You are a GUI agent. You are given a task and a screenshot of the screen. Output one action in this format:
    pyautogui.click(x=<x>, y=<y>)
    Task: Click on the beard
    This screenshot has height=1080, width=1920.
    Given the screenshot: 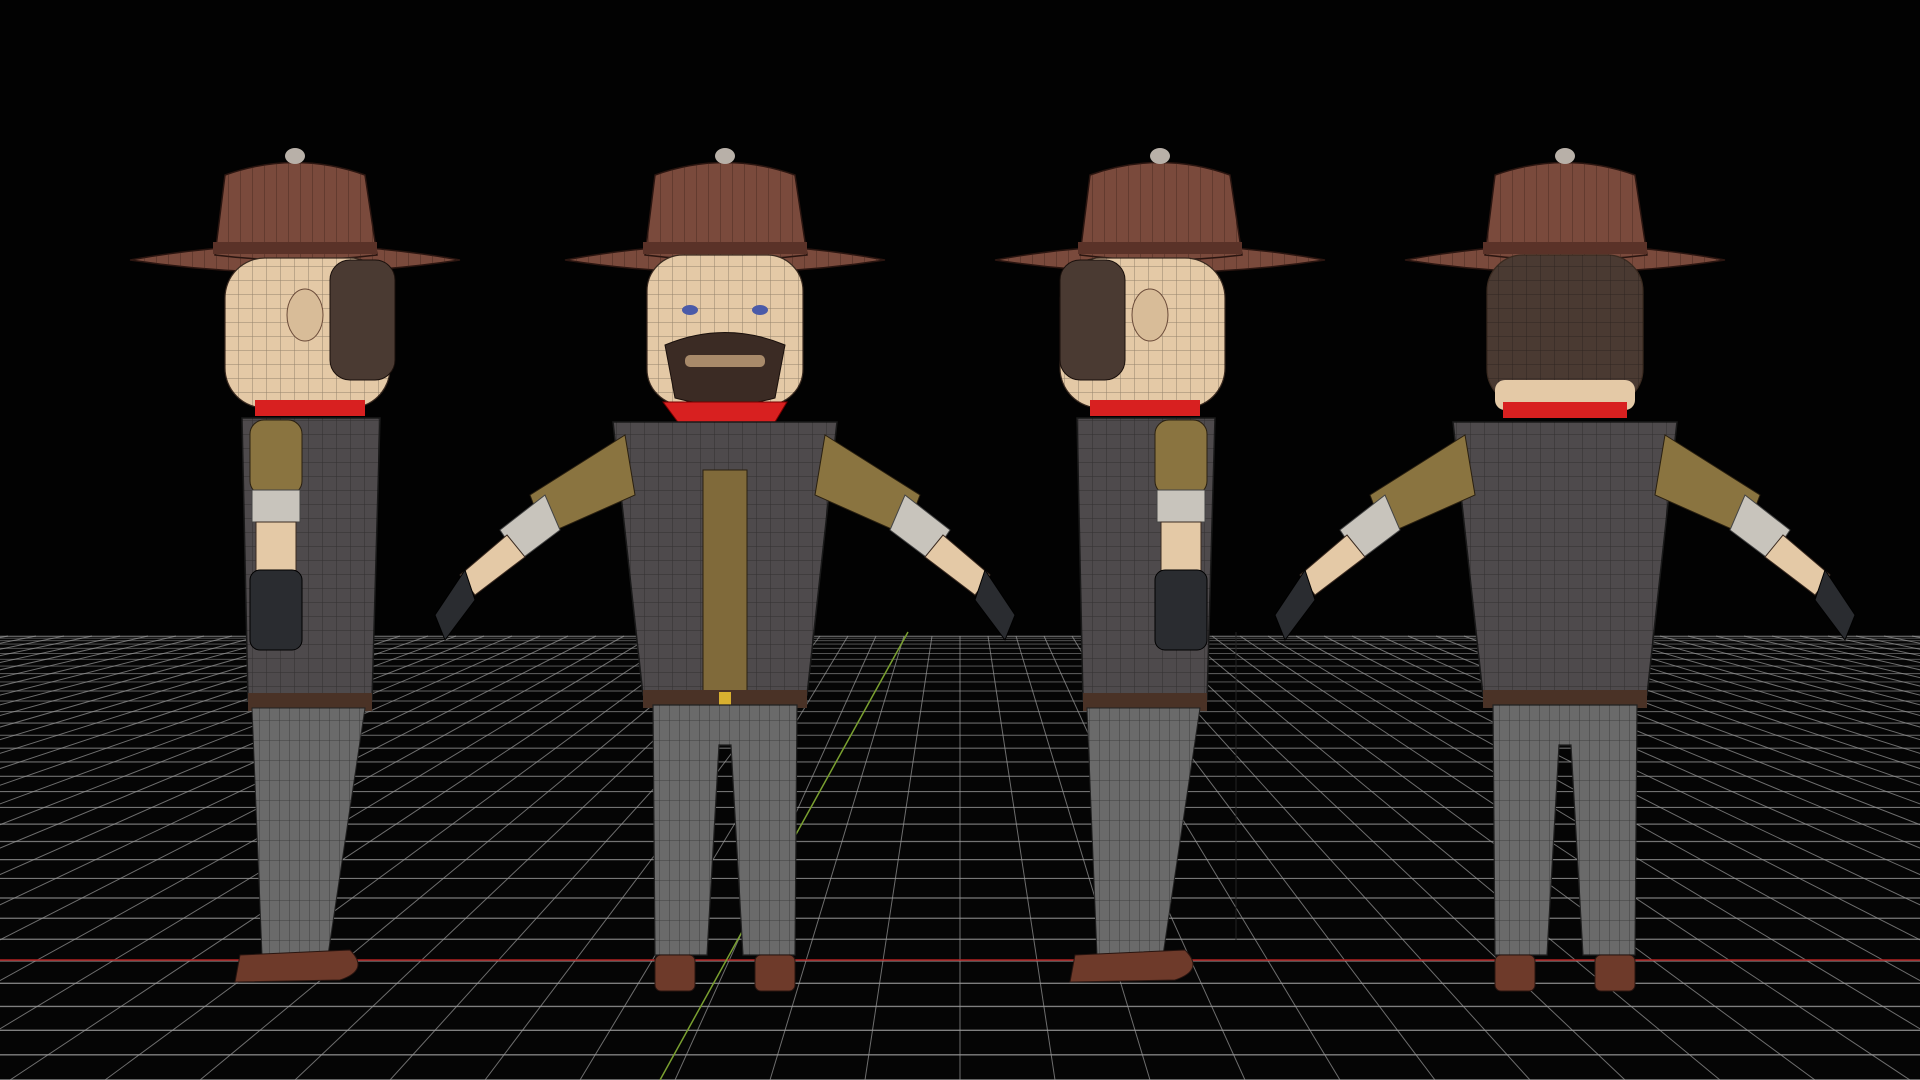 What is the action you would take?
    pyautogui.click(x=725, y=369)
    